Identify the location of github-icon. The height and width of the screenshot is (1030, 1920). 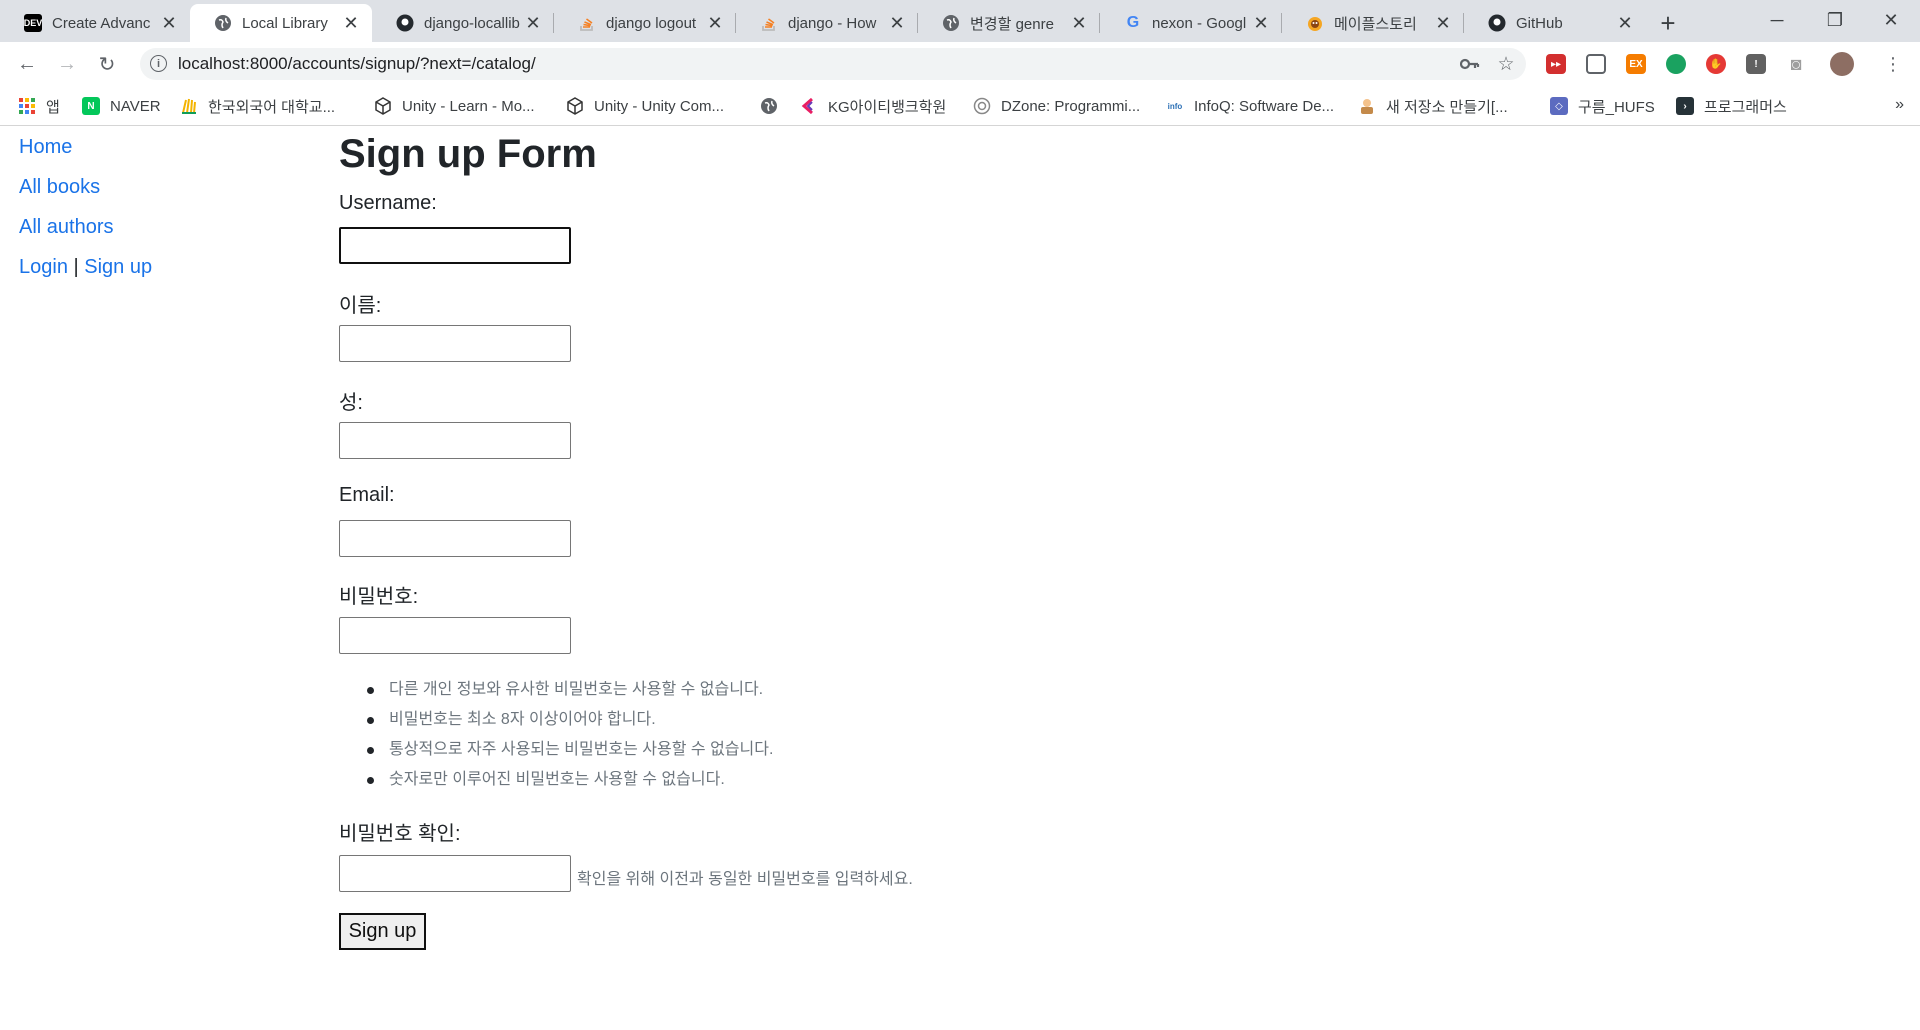
(1497, 23).